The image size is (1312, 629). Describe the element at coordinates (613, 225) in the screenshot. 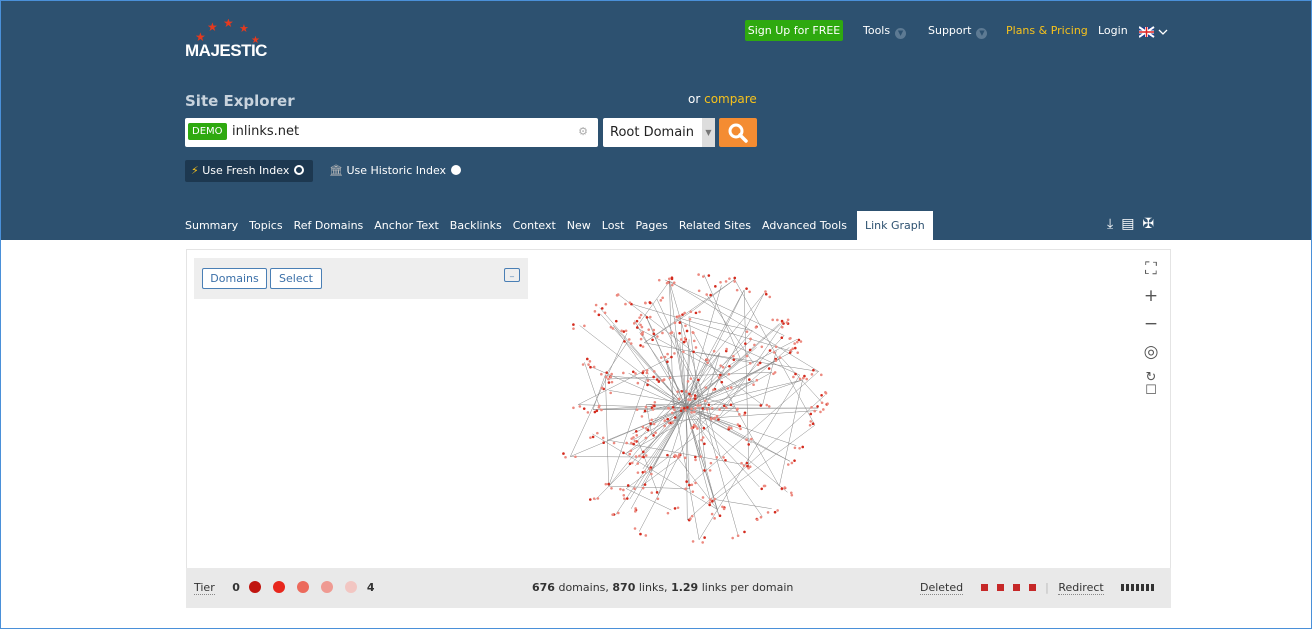

I see `tab-lost: Lost` at that location.